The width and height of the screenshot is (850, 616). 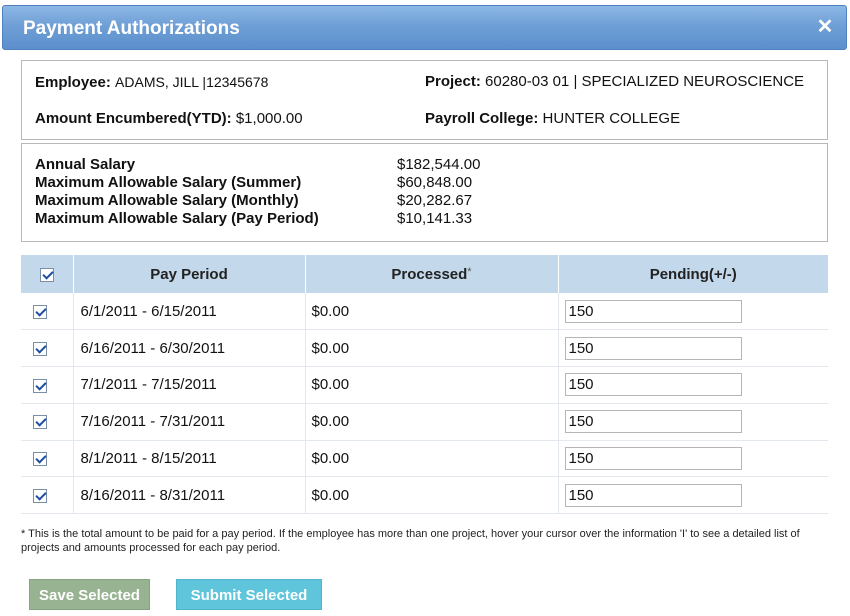 What do you see at coordinates (189, 459) in the screenshot?
I see `pay-period-cell: 8/1/2011 - 8/15/2011` at bounding box center [189, 459].